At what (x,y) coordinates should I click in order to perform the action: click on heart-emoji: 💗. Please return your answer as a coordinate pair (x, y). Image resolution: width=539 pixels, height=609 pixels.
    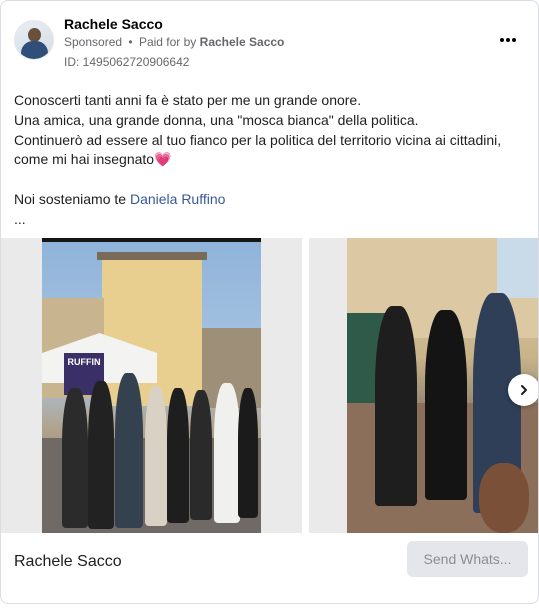
    Looking at the image, I should click on (163, 159).